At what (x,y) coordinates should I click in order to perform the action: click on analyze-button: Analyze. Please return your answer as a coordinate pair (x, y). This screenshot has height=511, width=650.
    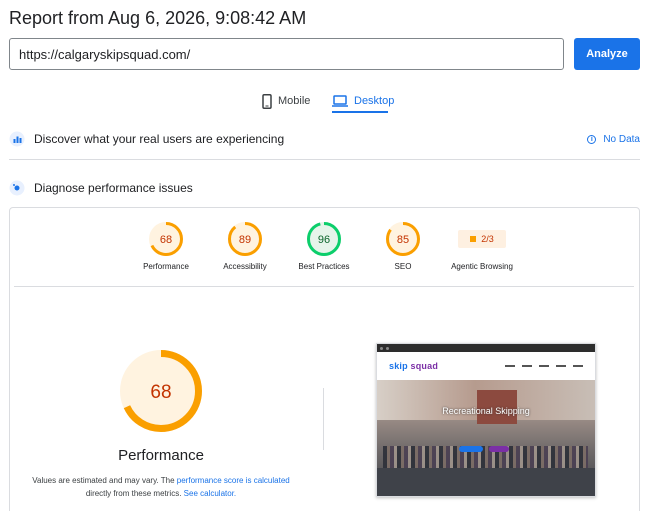
    Looking at the image, I should click on (607, 54).